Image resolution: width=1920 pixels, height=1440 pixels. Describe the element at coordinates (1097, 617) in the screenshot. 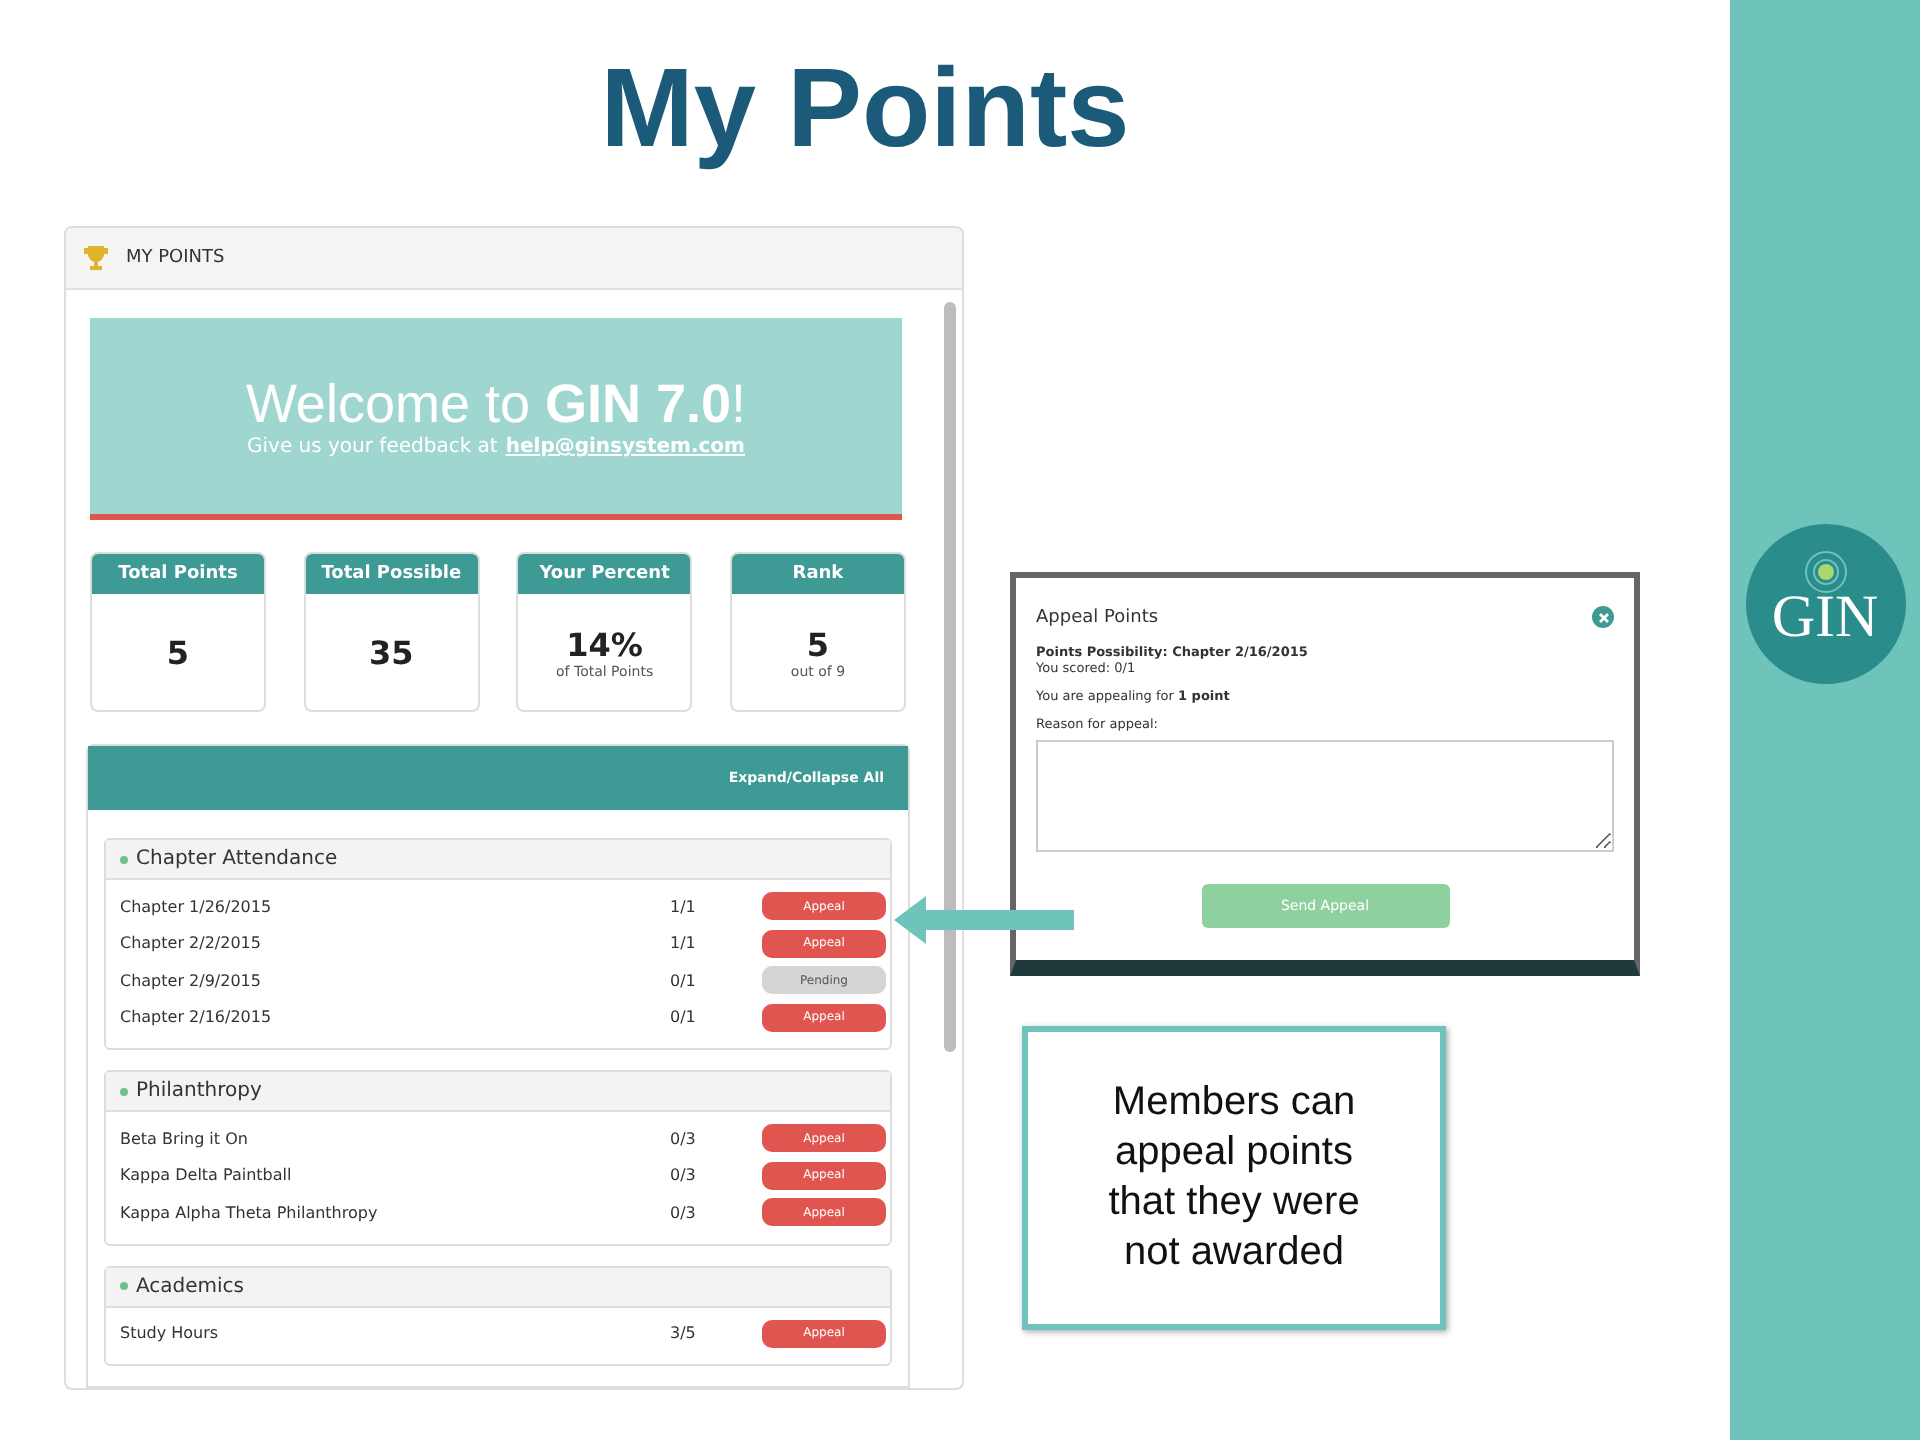

I see `dialog-title: Appeal Points` at that location.